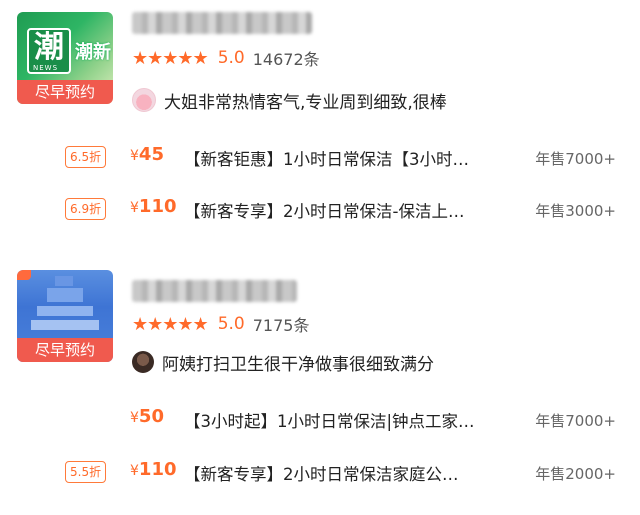 This screenshot has height=515, width=640. I want to click on deal-item: ¥50 【3小时起】1小时日常保洁|钟点工家… 年售7000+, so click(320, 419).